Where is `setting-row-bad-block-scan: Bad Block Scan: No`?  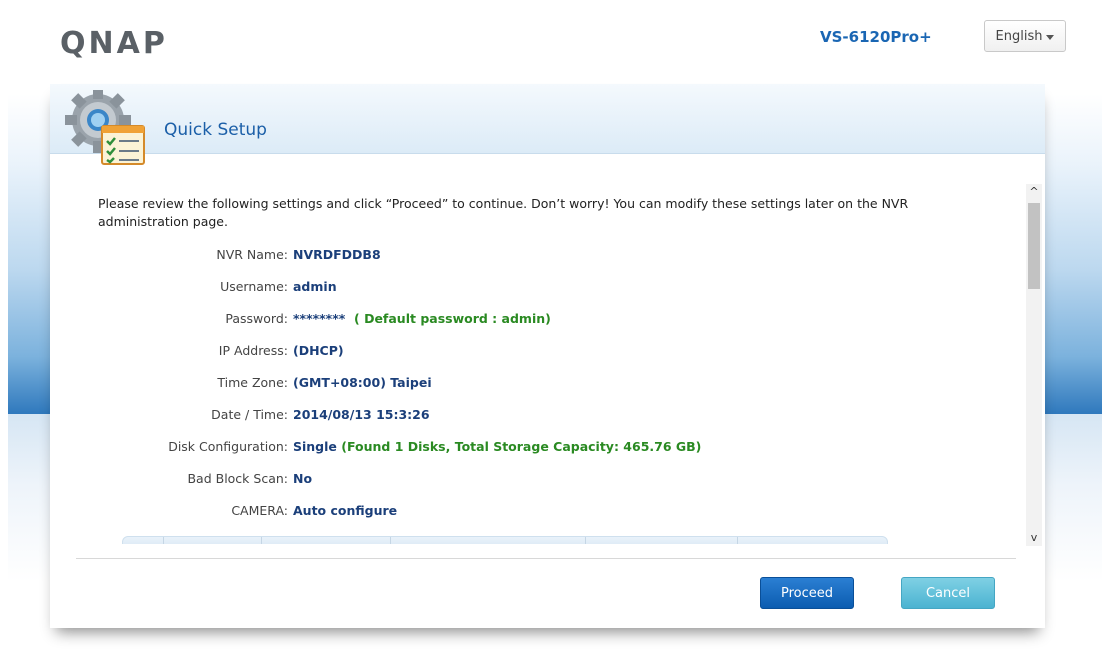
setting-row-bad-block-scan: Bad Block Scan: No is located at coordinates (528, 480).